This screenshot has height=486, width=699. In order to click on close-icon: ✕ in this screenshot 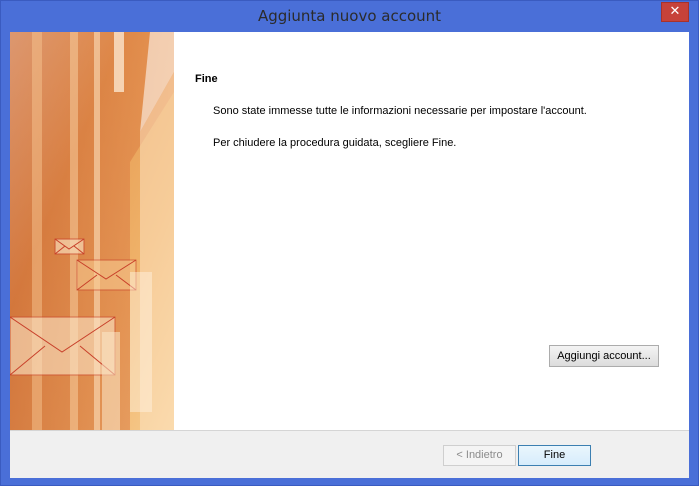, I will do `click(675, 11)`.